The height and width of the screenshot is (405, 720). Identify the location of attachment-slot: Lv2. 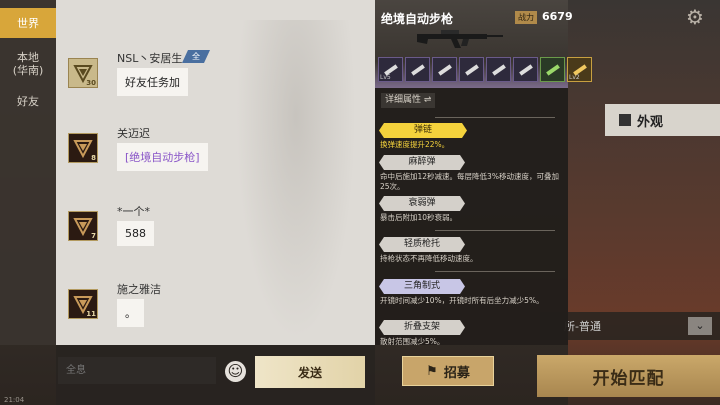
(579, 69).